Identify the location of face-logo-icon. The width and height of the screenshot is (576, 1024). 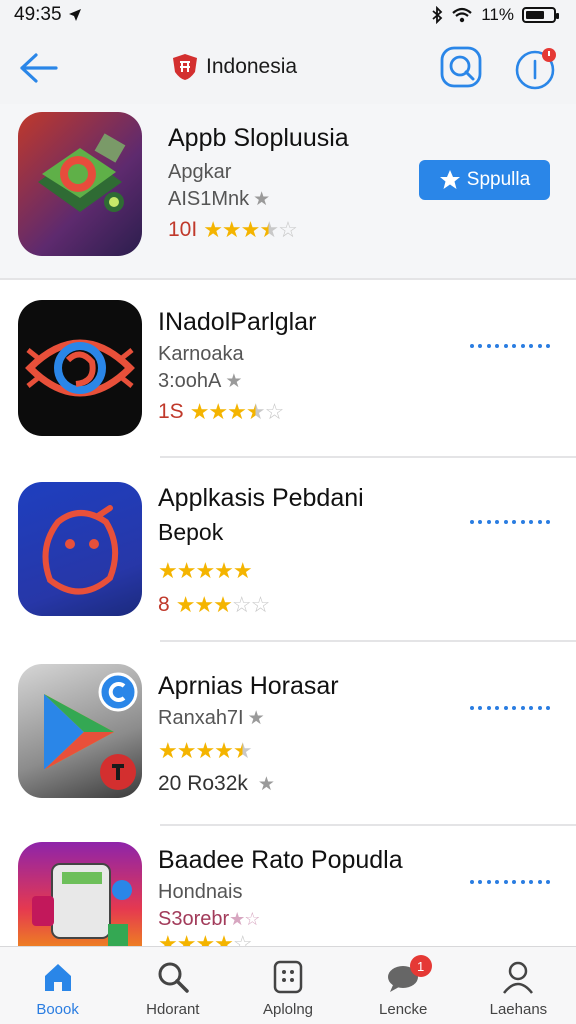
(80, 550).